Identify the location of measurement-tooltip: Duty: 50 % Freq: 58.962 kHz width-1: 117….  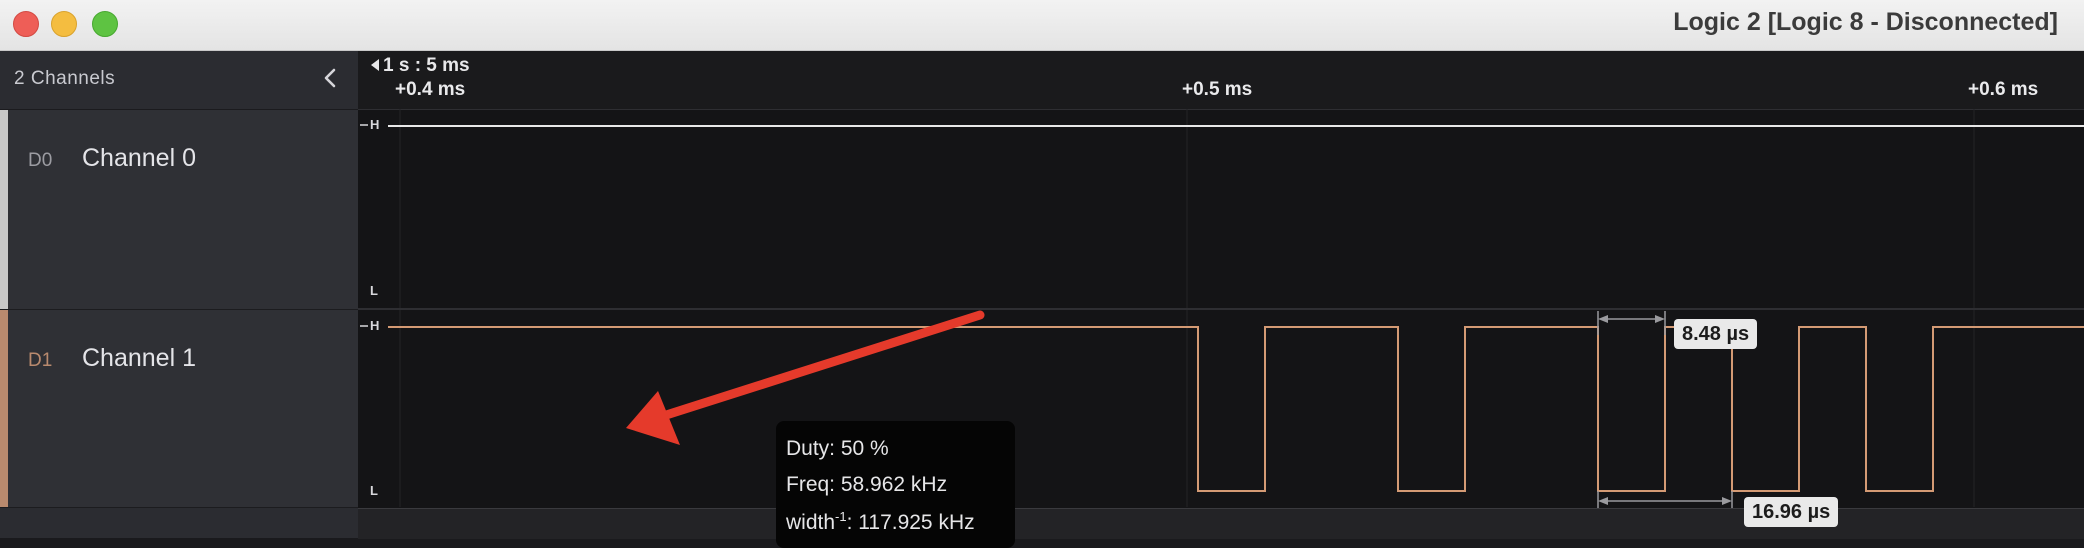
(895, 484).